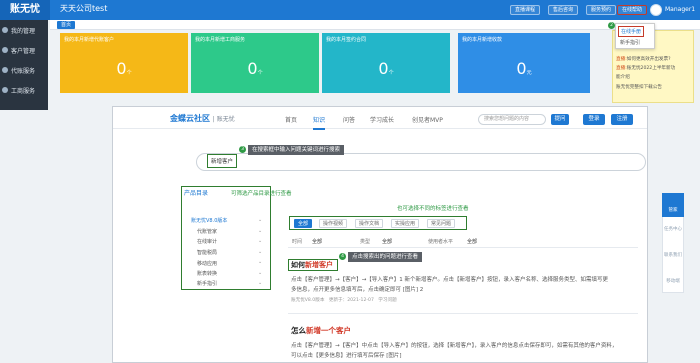 The image size is (700, 363). What do you see at coordinates (525, 10) in the screenshot?
I see `live-course-button: 直播课程` at bounding box center [525, 10].